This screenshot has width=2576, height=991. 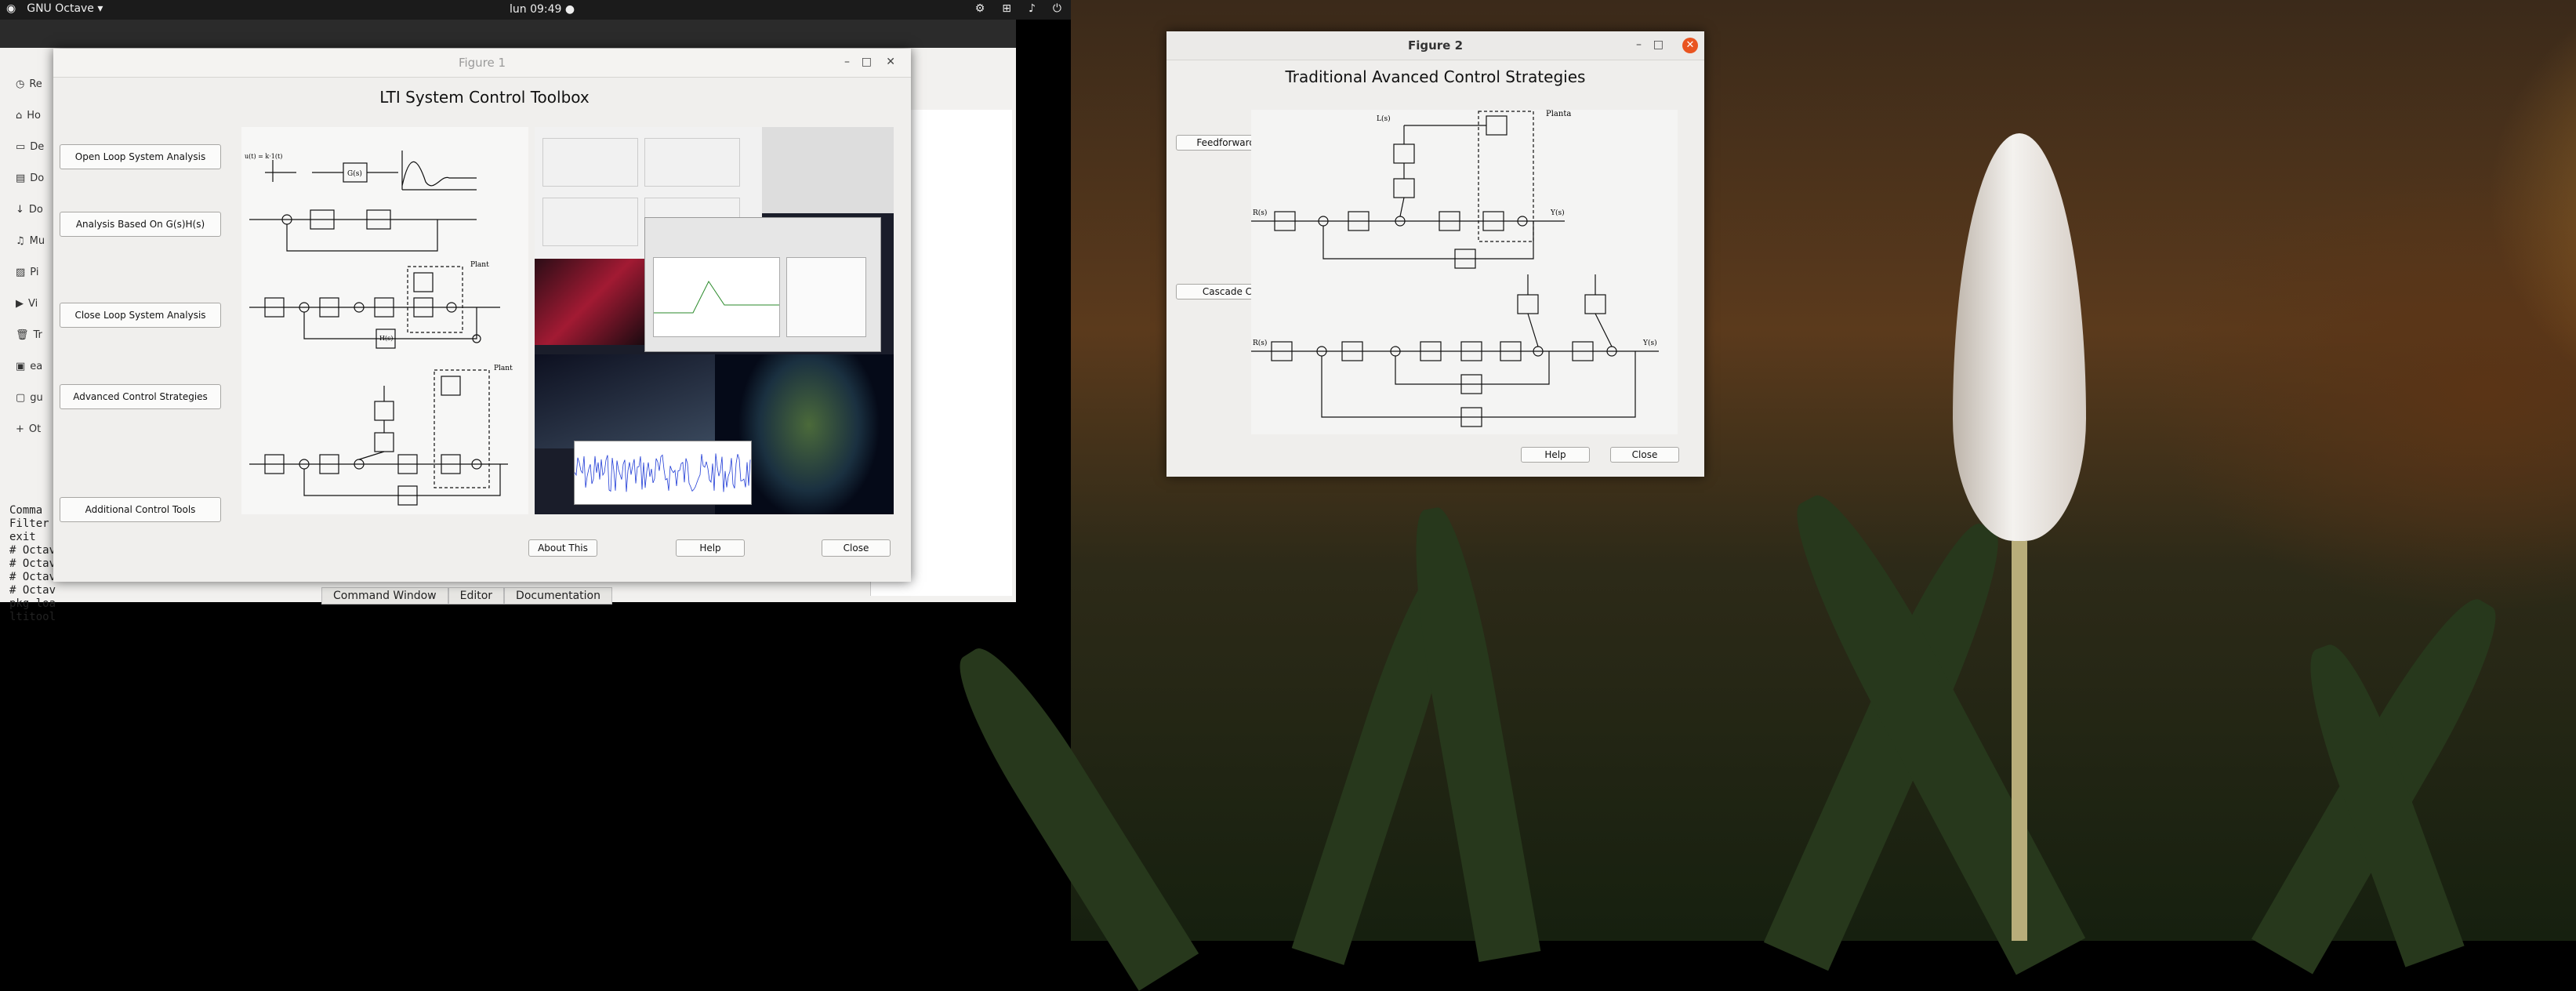 I want to click on planta-label: Planta, so click(x=1559, y=114).